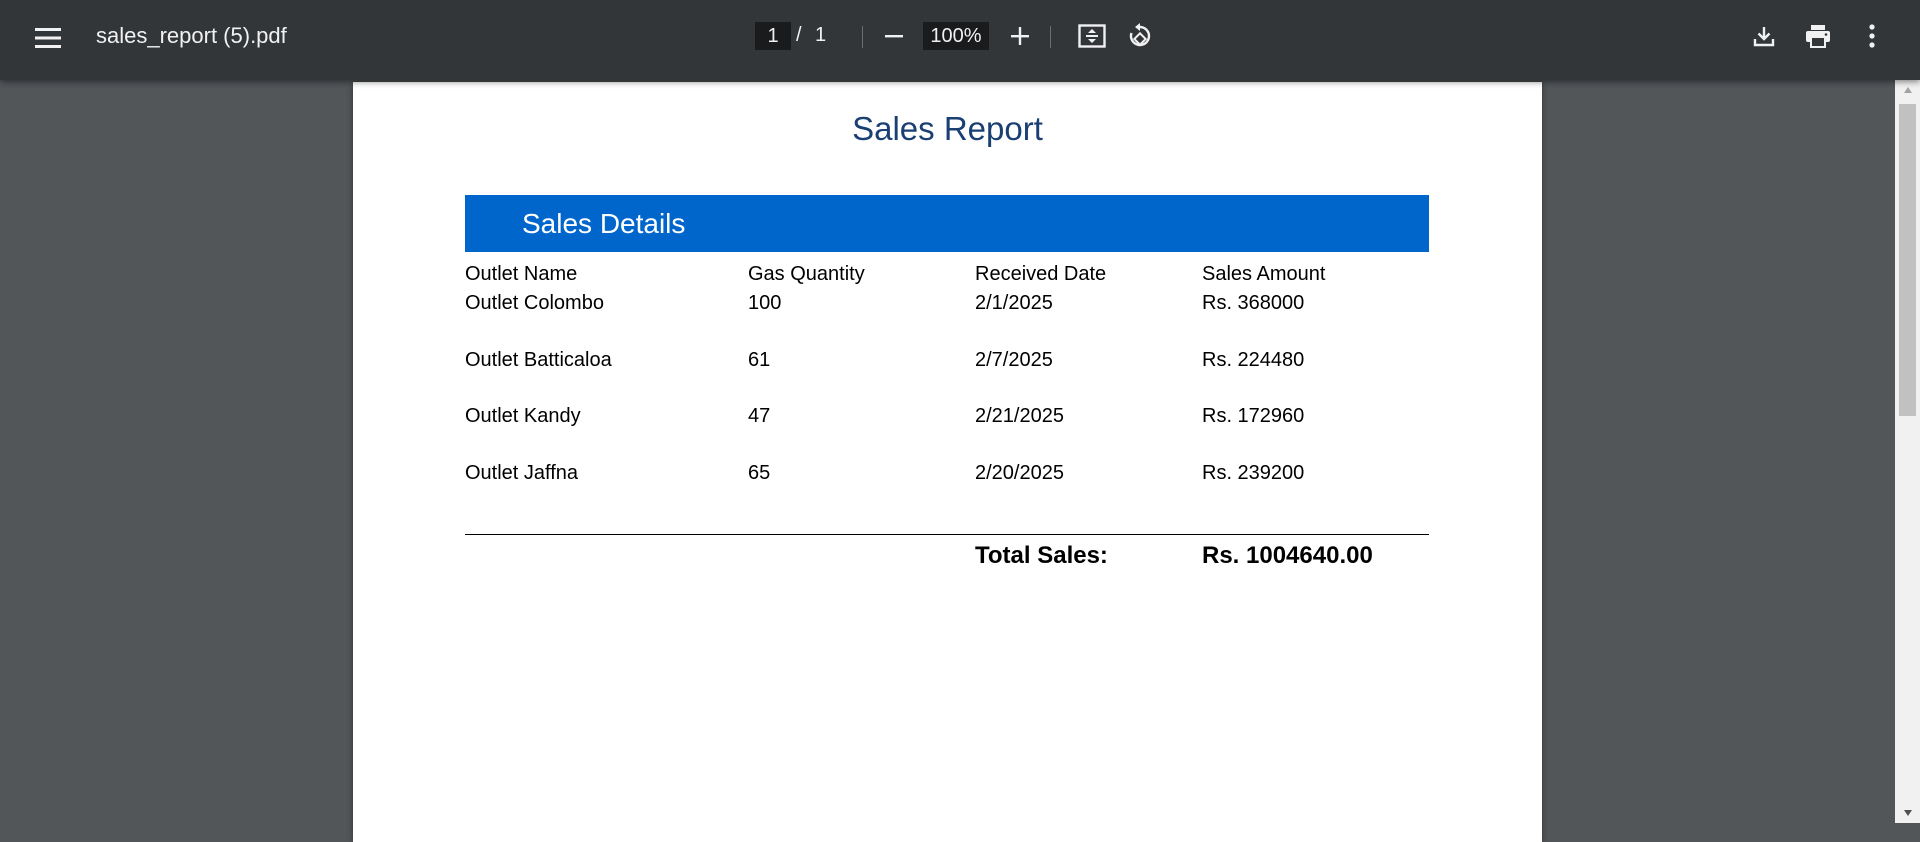 This screenshot has width=1920, height=842. Describe the element at coordinates (773, 36) in the screenshot. I see `page-number-input` at that location.